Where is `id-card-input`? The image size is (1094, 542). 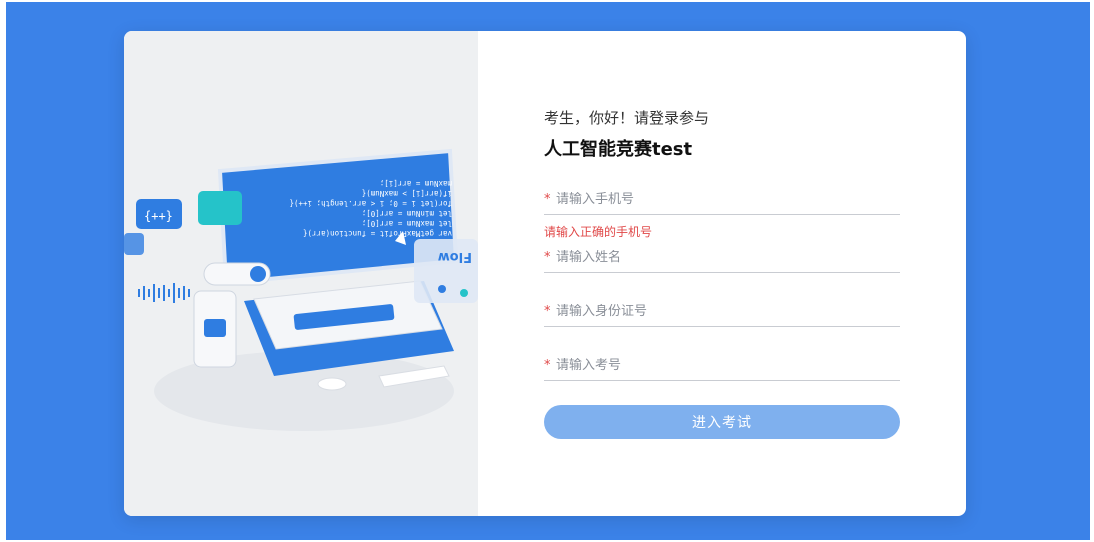
id-card-input is located at coordinates (721, 311).